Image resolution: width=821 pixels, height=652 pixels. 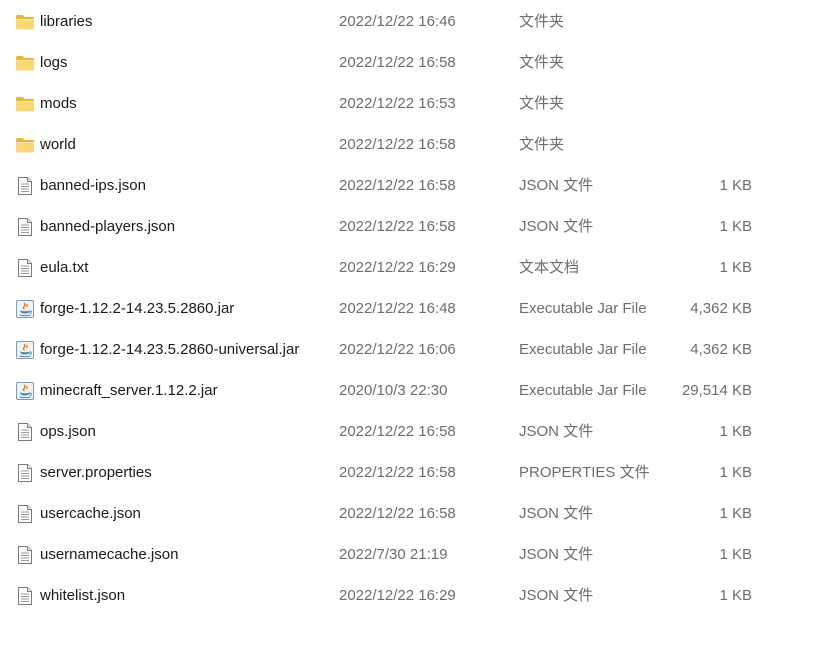 I want to click on file-row: libraries 2022/12/22 16:46 文件夹, so click(x=410, y=22).